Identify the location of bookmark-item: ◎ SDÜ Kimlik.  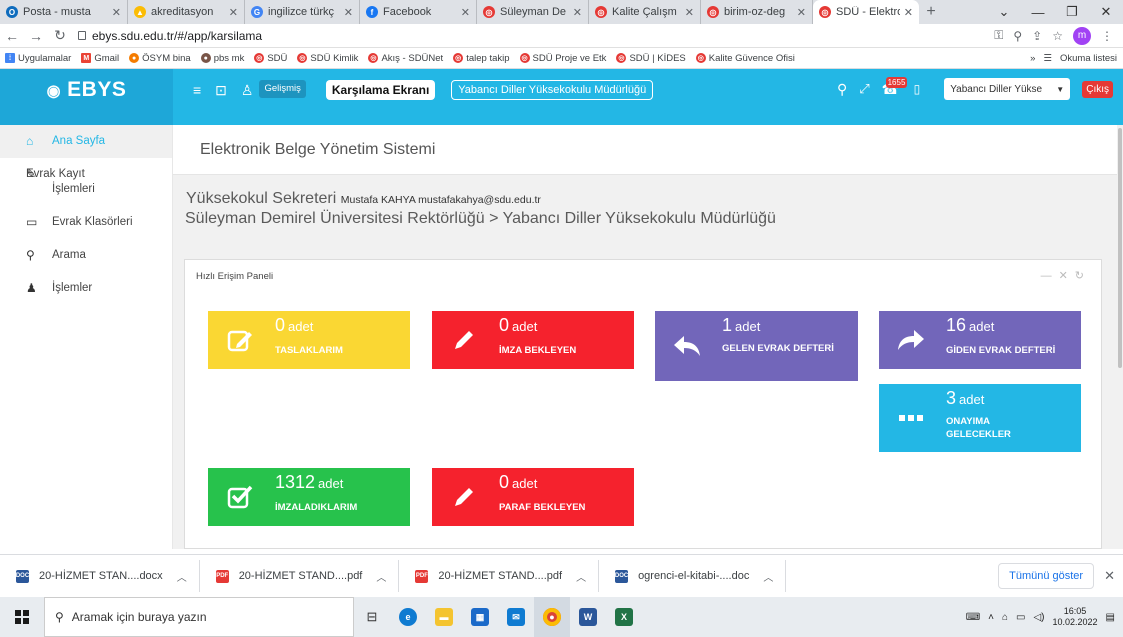
(327, 58).